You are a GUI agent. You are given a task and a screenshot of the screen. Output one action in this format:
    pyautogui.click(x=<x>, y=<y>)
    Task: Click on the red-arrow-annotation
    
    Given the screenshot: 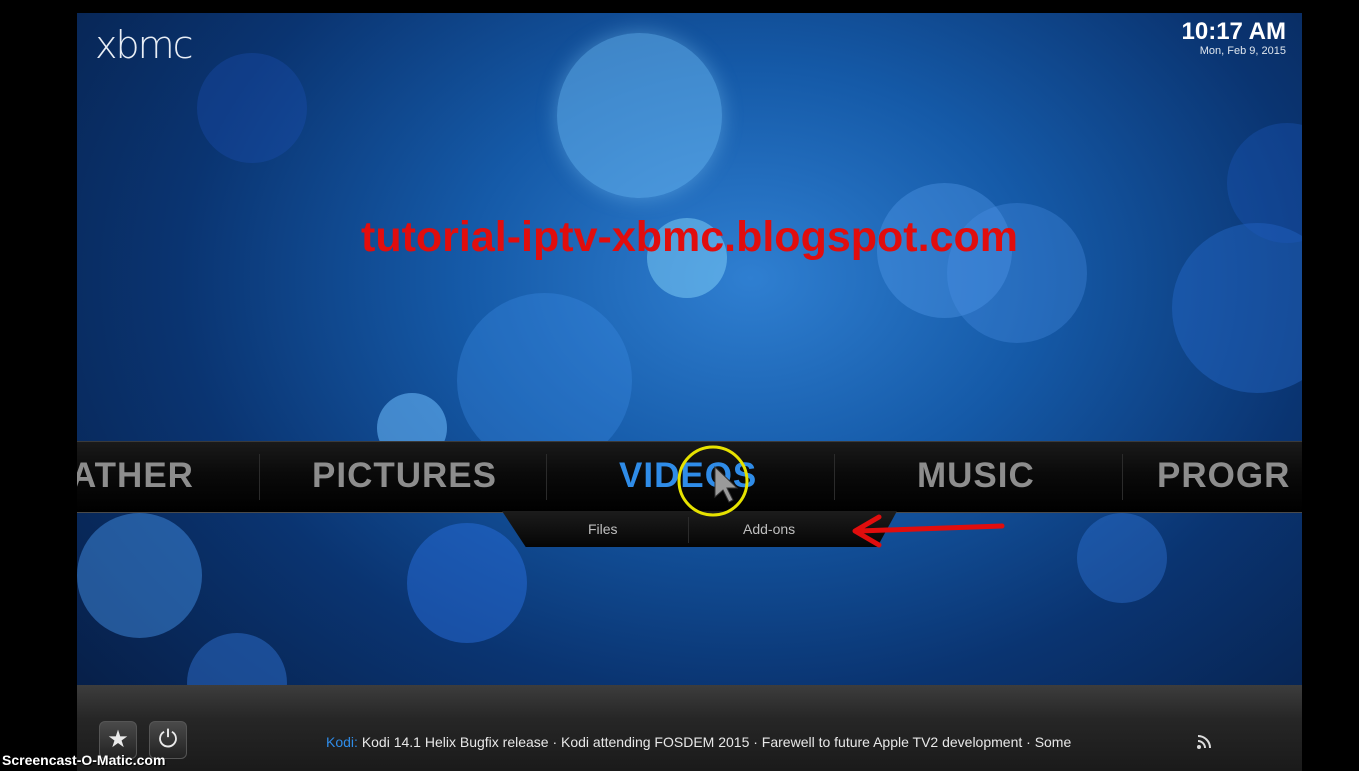 What is the action you would take?
    pyautogui.click(x=928, y=531)
    